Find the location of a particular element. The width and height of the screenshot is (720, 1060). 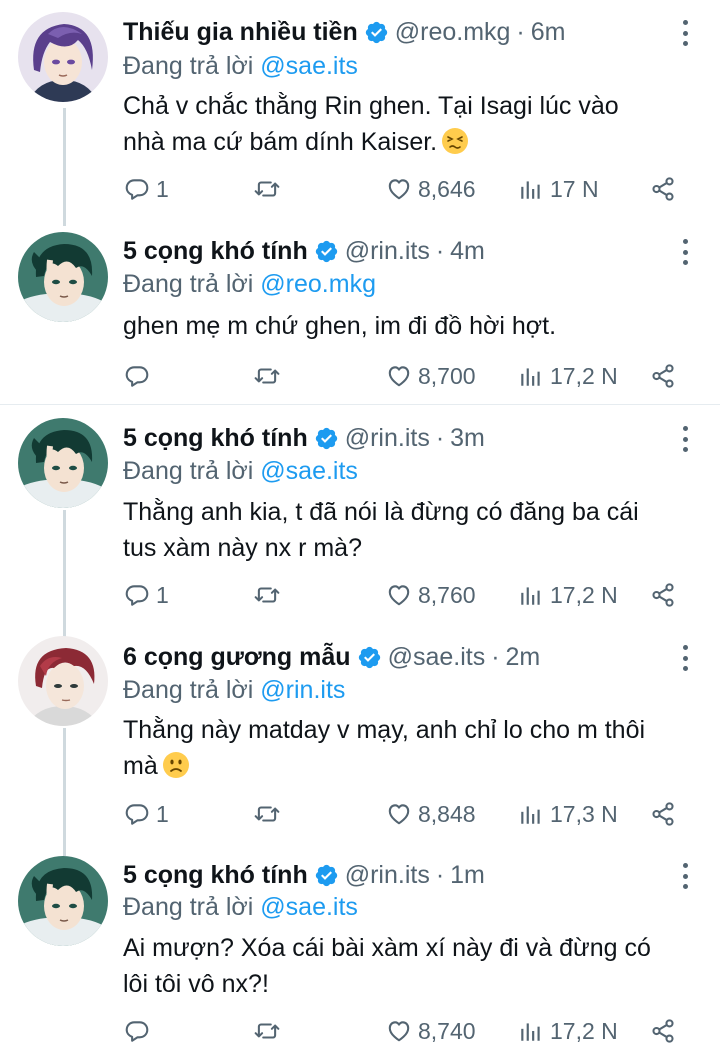

replying-to: Đang trả lời @rin.its is located at coordinates (234, 690).